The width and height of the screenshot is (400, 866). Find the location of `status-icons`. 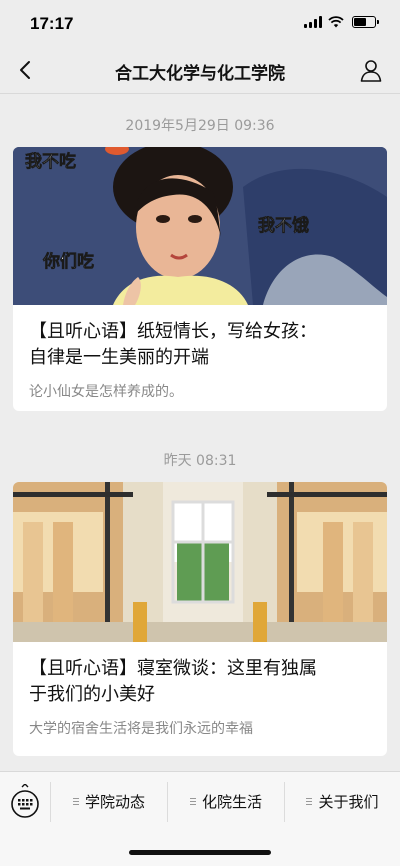

status-icons is located at coordinates (341, 22).